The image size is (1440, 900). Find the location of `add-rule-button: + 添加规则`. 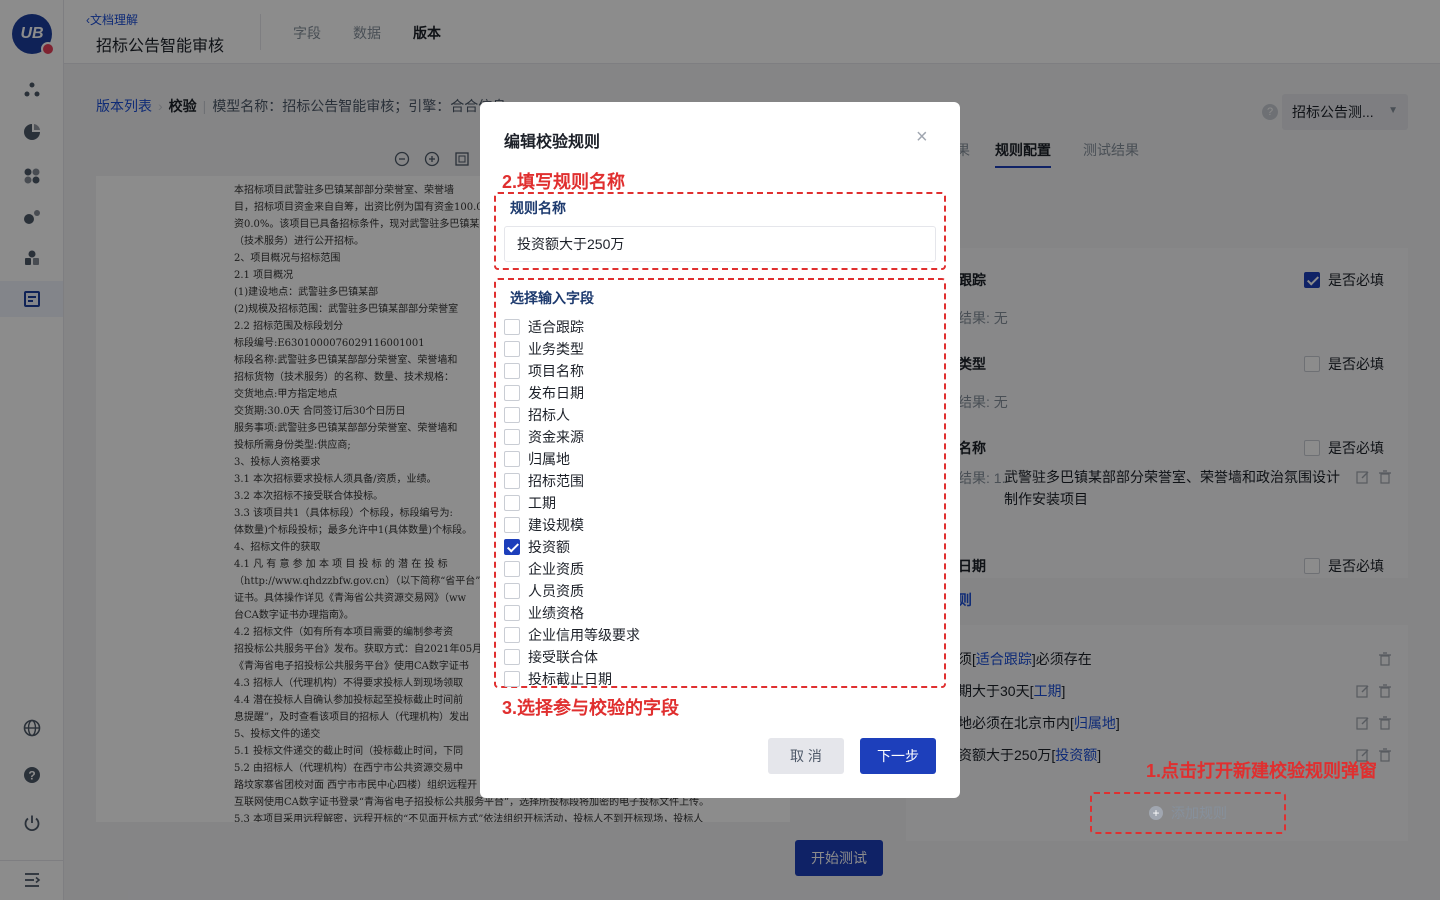

add-rule-button: + 添加规则 is located at coordinates (1188, 813).